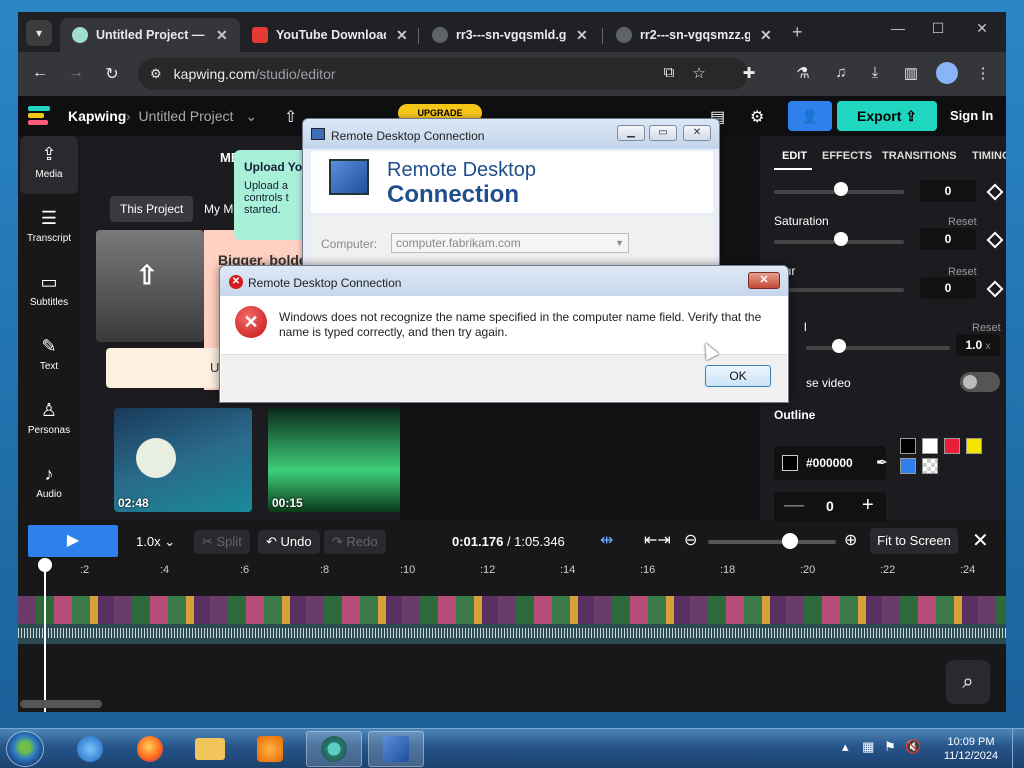 This screenshot has width=1024, height=768. I want to click on outline-color-field: #000000, so click(830, 463).